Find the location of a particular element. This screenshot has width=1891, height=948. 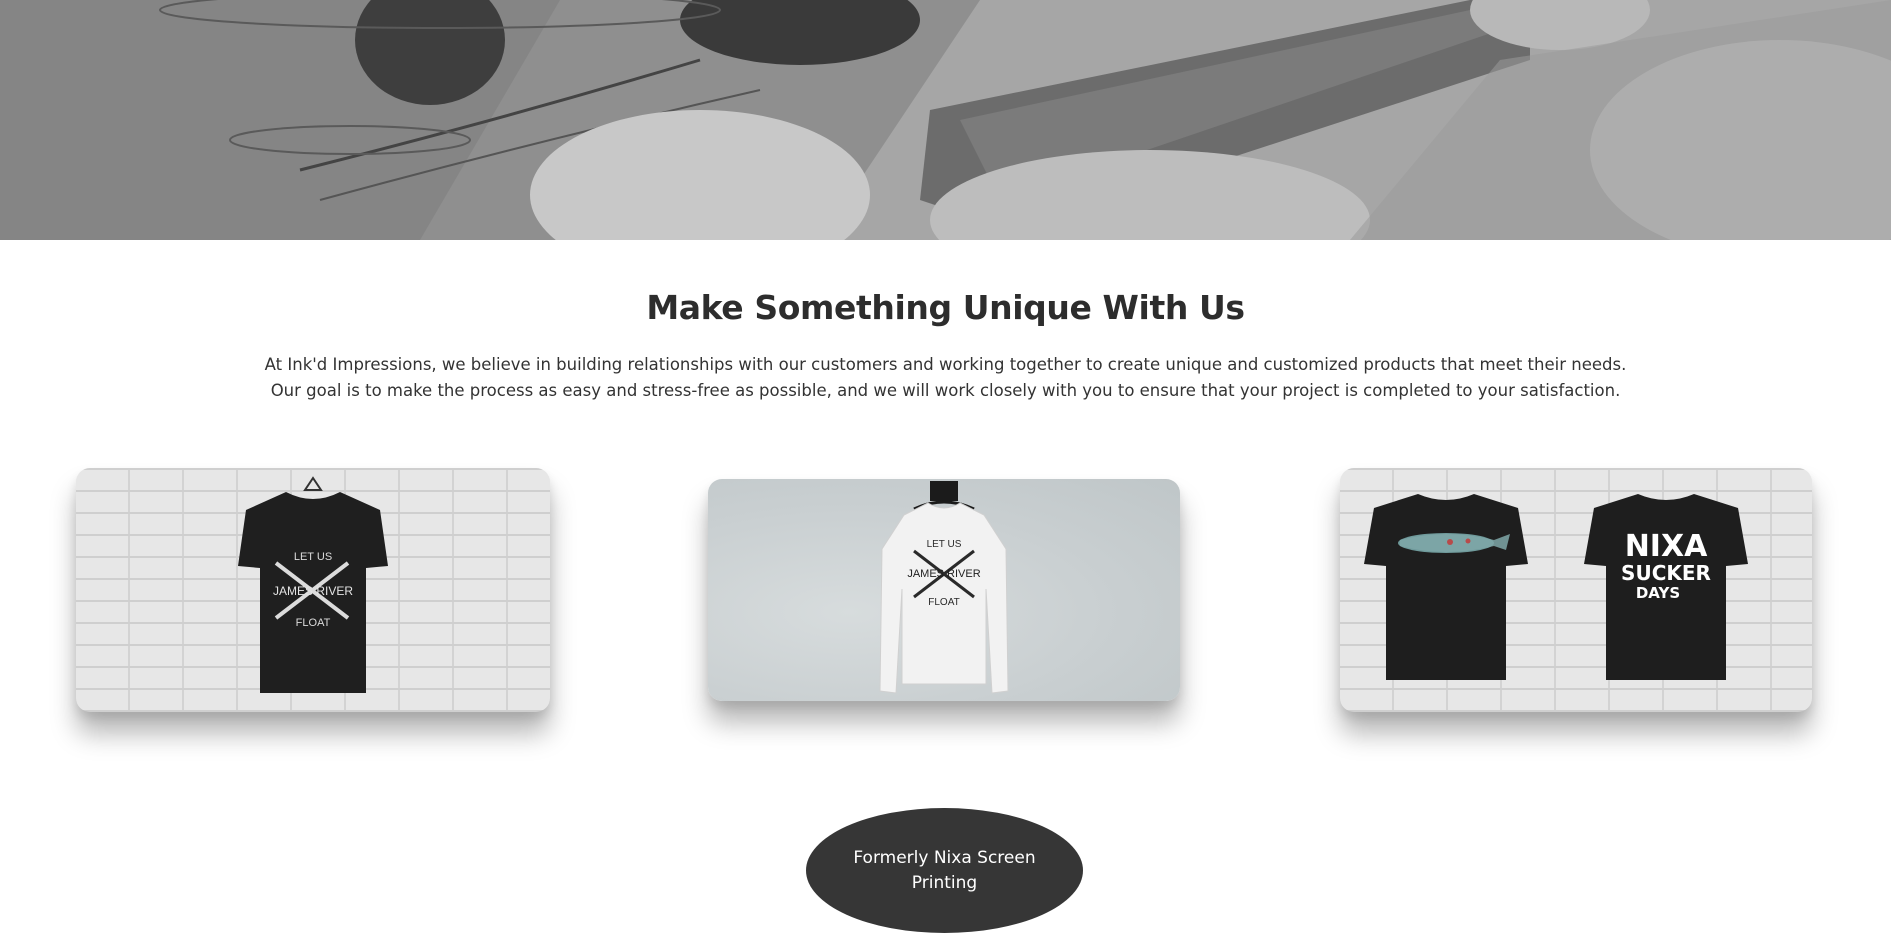

shirt-print-days: DAYS is located at coordinates (1658, 593).